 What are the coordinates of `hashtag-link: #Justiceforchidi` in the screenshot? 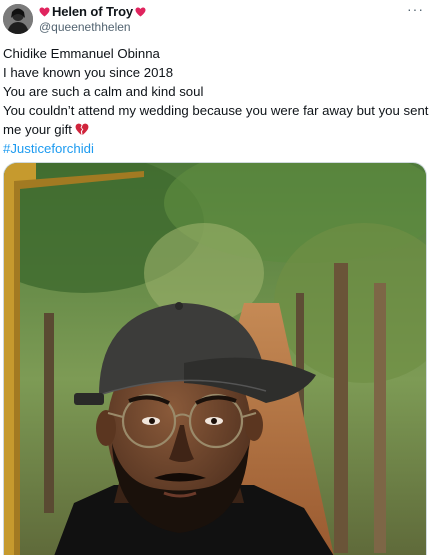 It's located at (48, 148).